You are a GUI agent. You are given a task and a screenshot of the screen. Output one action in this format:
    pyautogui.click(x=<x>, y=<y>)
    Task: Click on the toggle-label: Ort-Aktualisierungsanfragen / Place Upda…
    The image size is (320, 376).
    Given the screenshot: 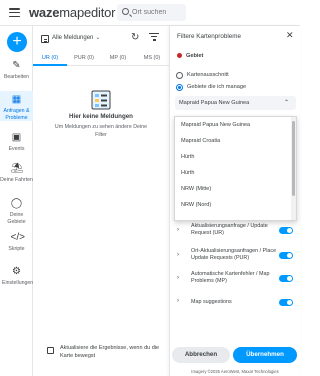 What is the action you would take?
    pyautogui.click(x=234, y=254)
    